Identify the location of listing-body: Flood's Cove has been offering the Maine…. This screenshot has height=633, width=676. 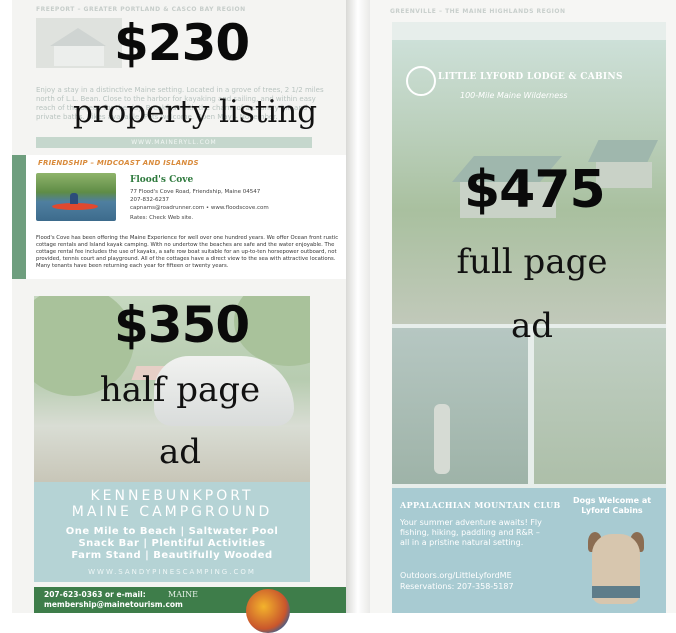
(187, 252).